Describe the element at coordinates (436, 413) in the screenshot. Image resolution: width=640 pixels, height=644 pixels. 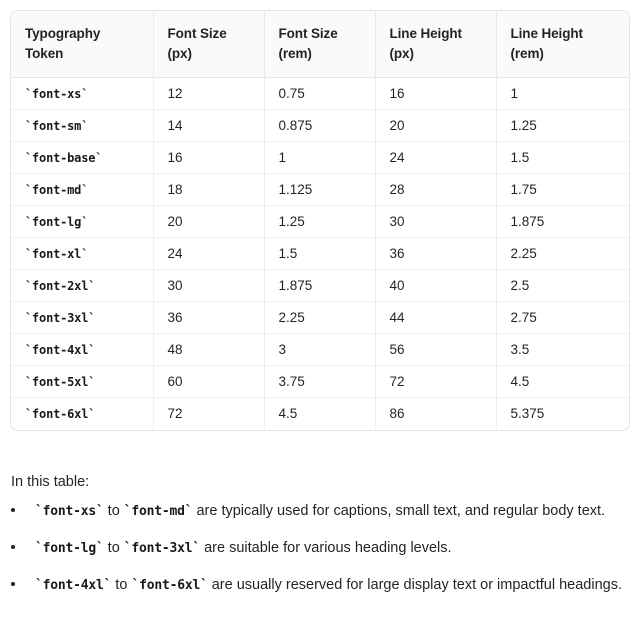
I see `cell-line-height-px: 86` at that location.